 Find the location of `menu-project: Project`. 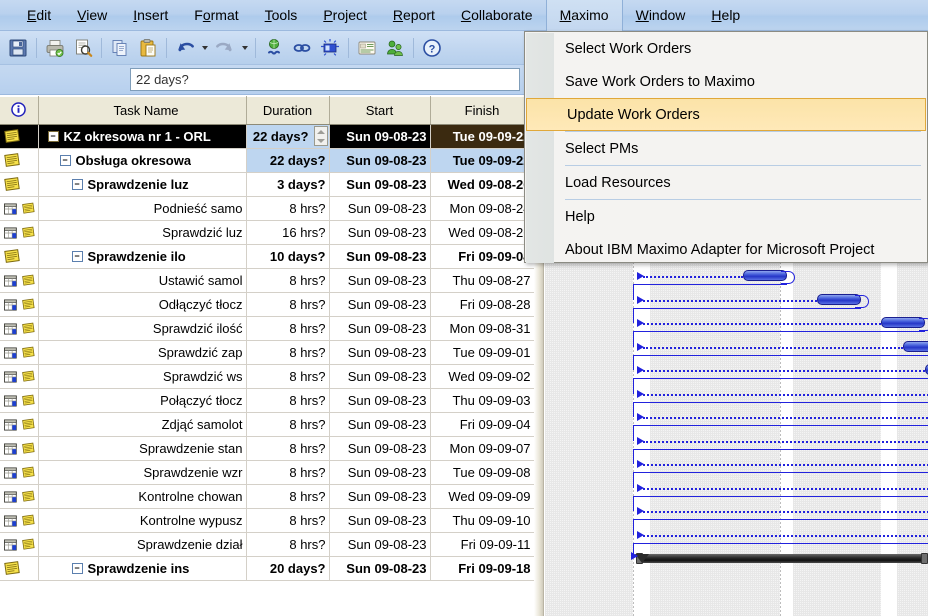

menu-project: Project is located at coordinates (345, 15).